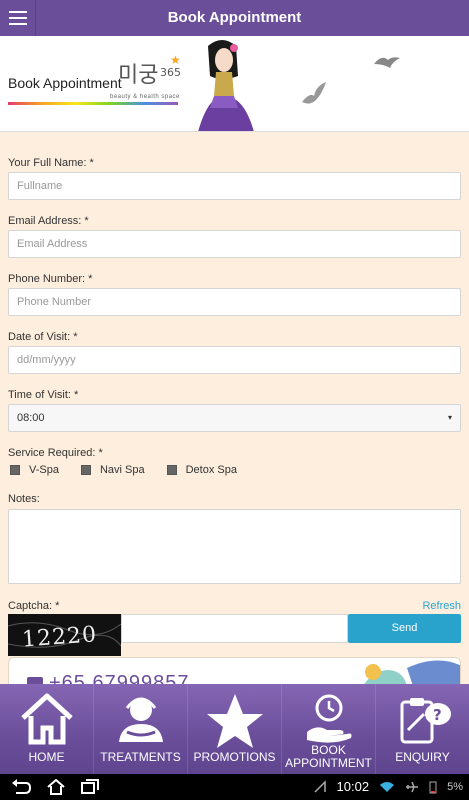 This screenshot has height=800, width=469. I want to click on clock-time: 10:02, so click(353, 786).